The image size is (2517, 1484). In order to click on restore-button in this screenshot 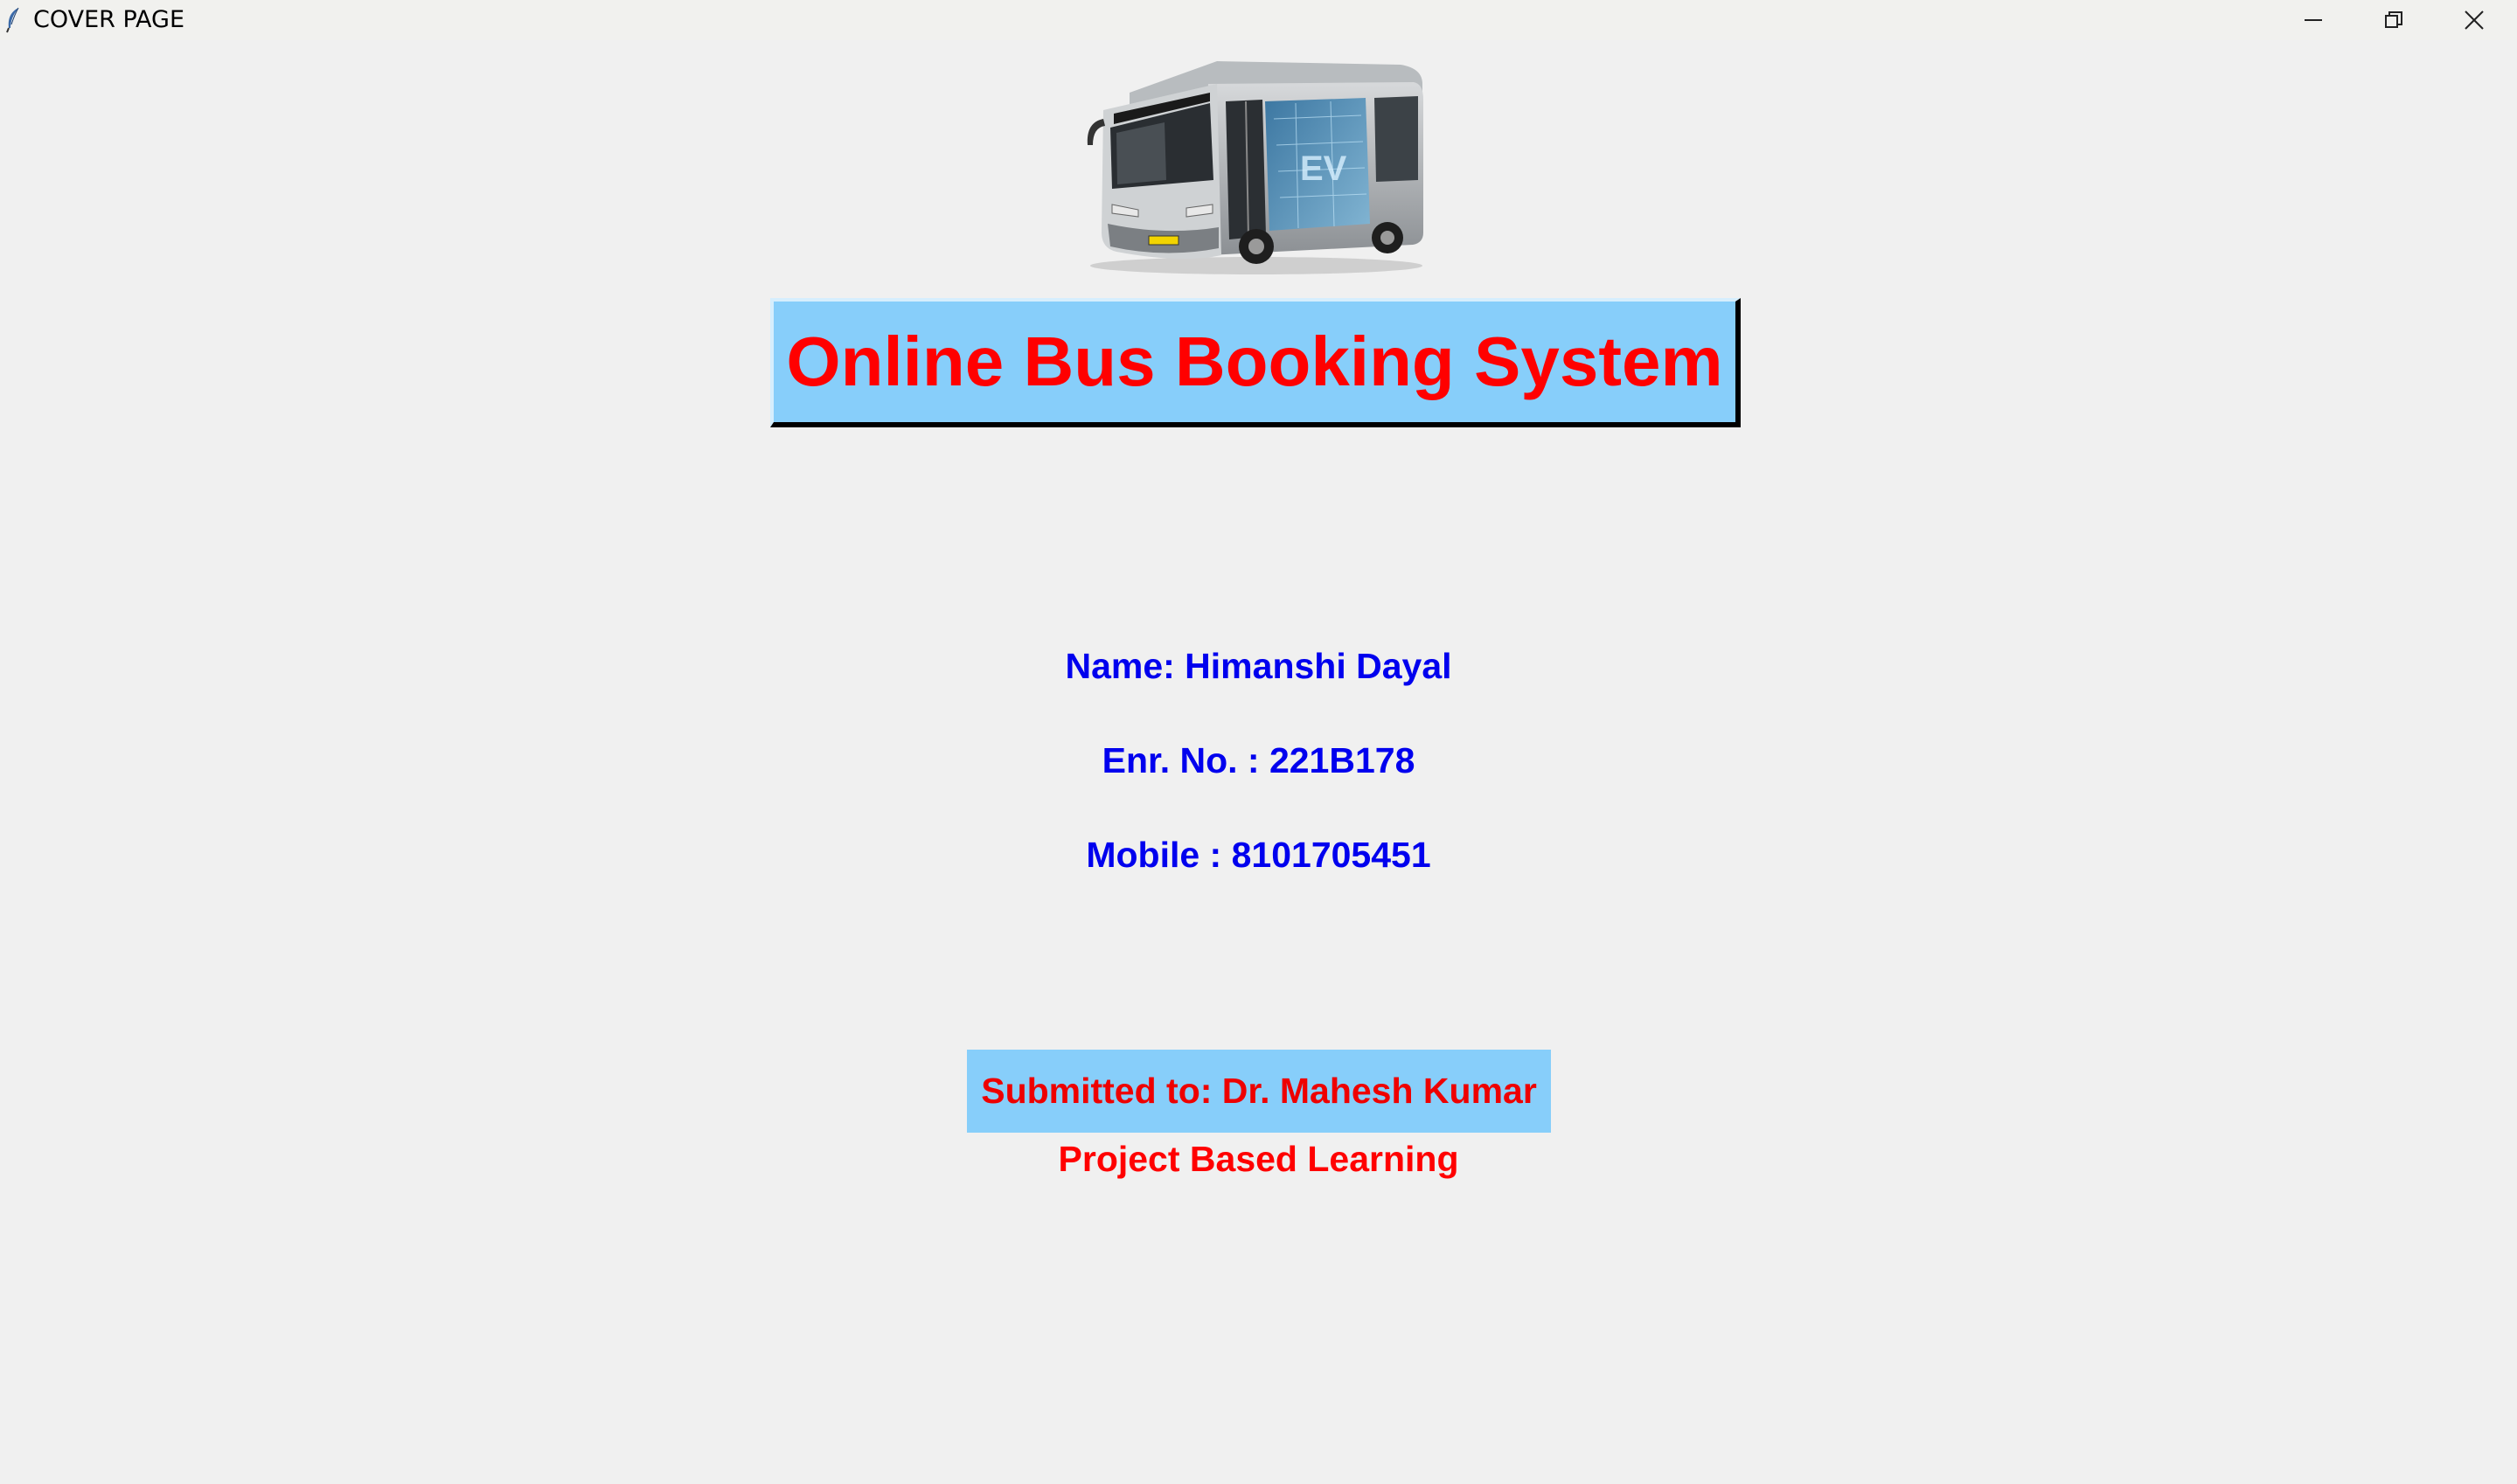, I will do `click(2394, 20)`.